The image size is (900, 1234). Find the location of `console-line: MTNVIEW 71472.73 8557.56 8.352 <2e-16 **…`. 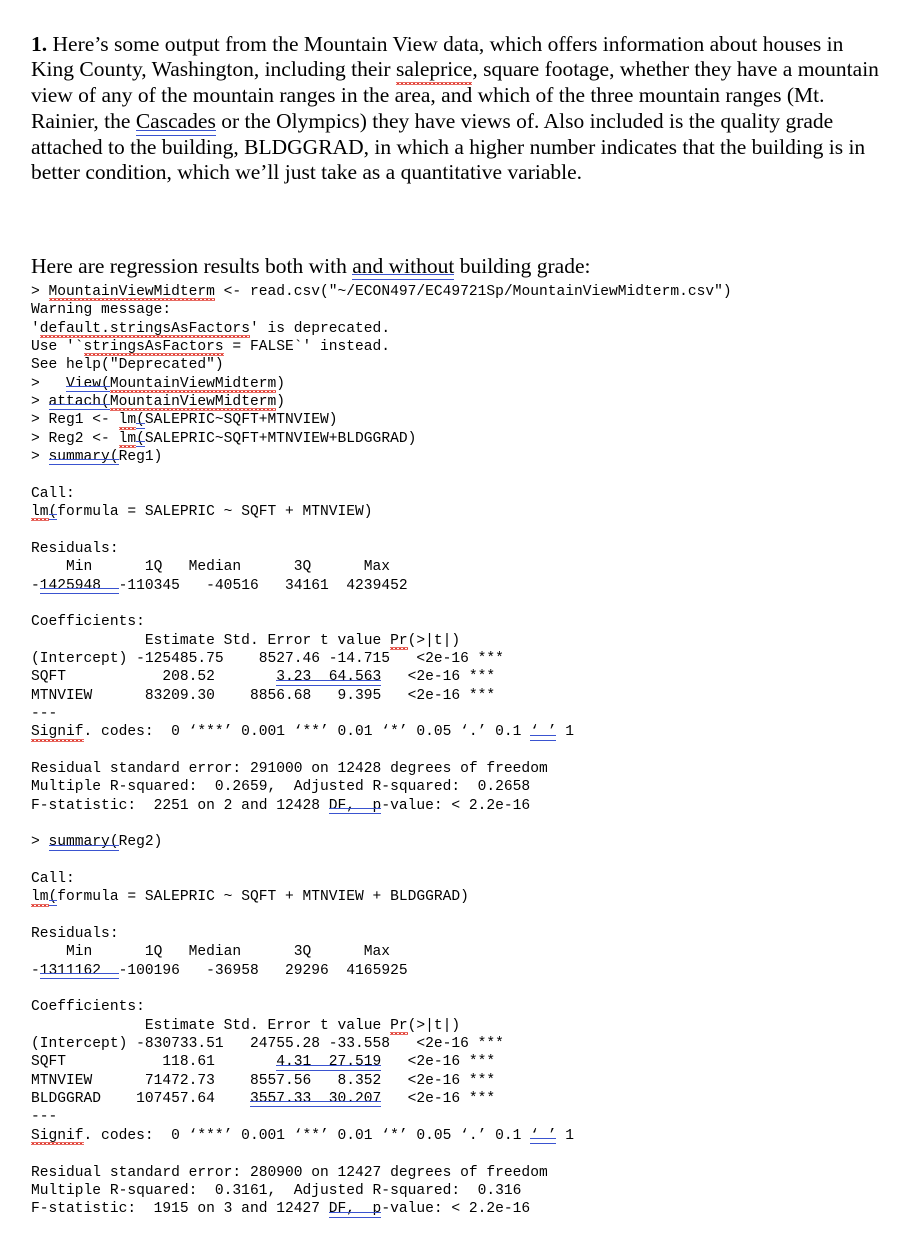

console-line: MTNVIEW 71472.73 8557.56 8.352 <2e-16 **… is located at coordinates (446, 1081).